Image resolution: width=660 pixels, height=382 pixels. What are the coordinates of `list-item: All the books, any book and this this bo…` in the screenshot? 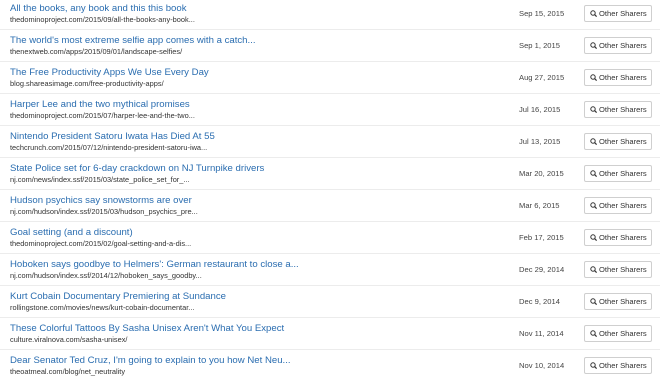 It's located at (330, 15).